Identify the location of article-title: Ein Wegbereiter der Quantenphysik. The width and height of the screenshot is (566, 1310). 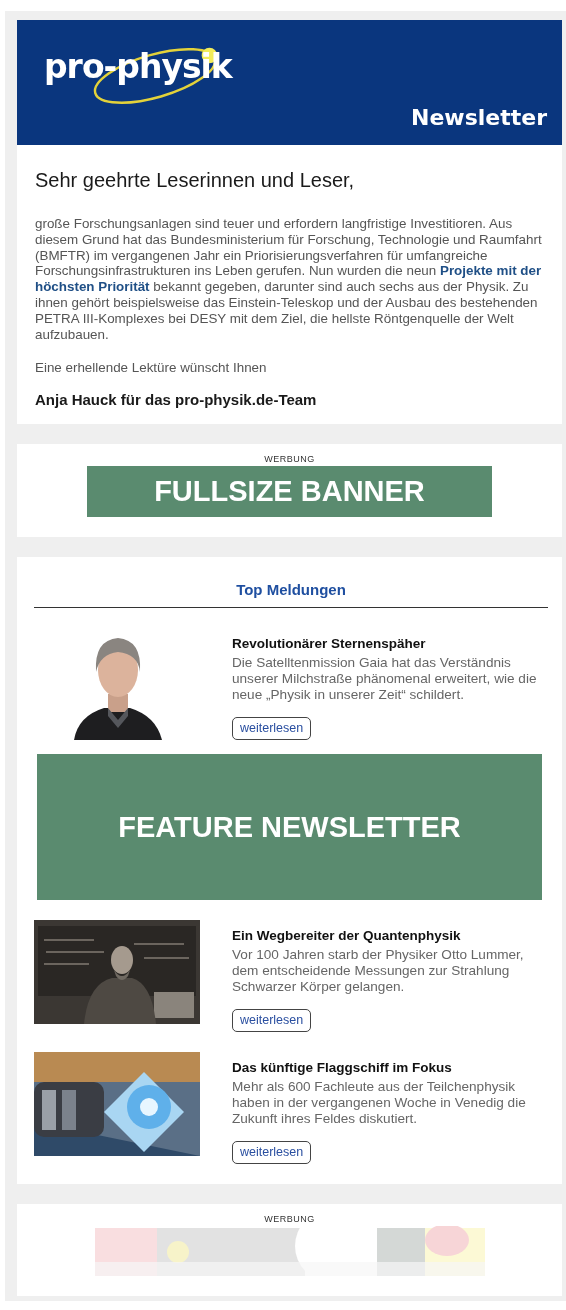
(346, 936).